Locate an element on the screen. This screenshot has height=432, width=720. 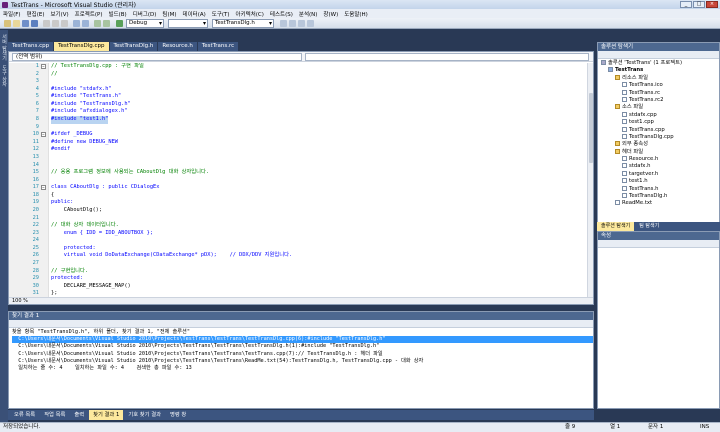
solution-platform-select is located at coordinates (188, 23).